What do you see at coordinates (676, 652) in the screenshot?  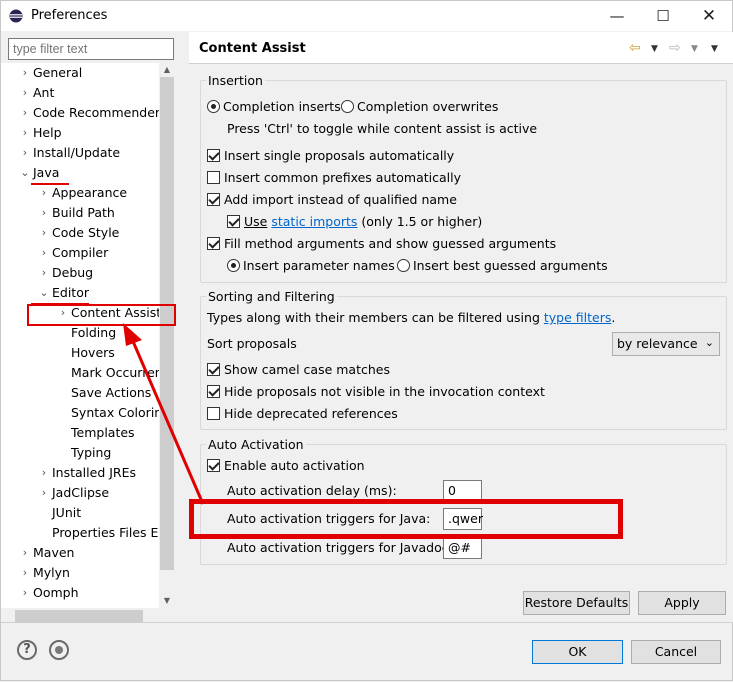 I see `cancel-button: Cancel` at bounding box center [676, 652].